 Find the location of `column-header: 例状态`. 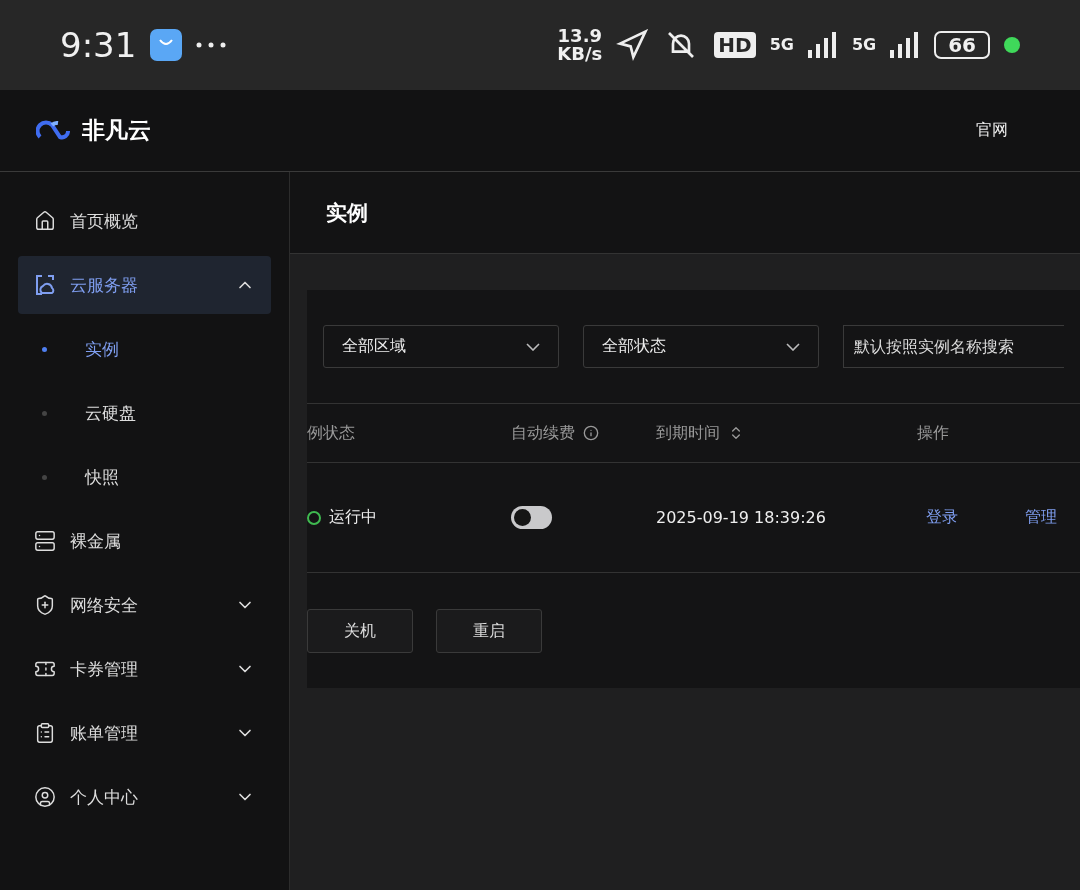

column-header: 例状态 is located at coordinates (331, 433).